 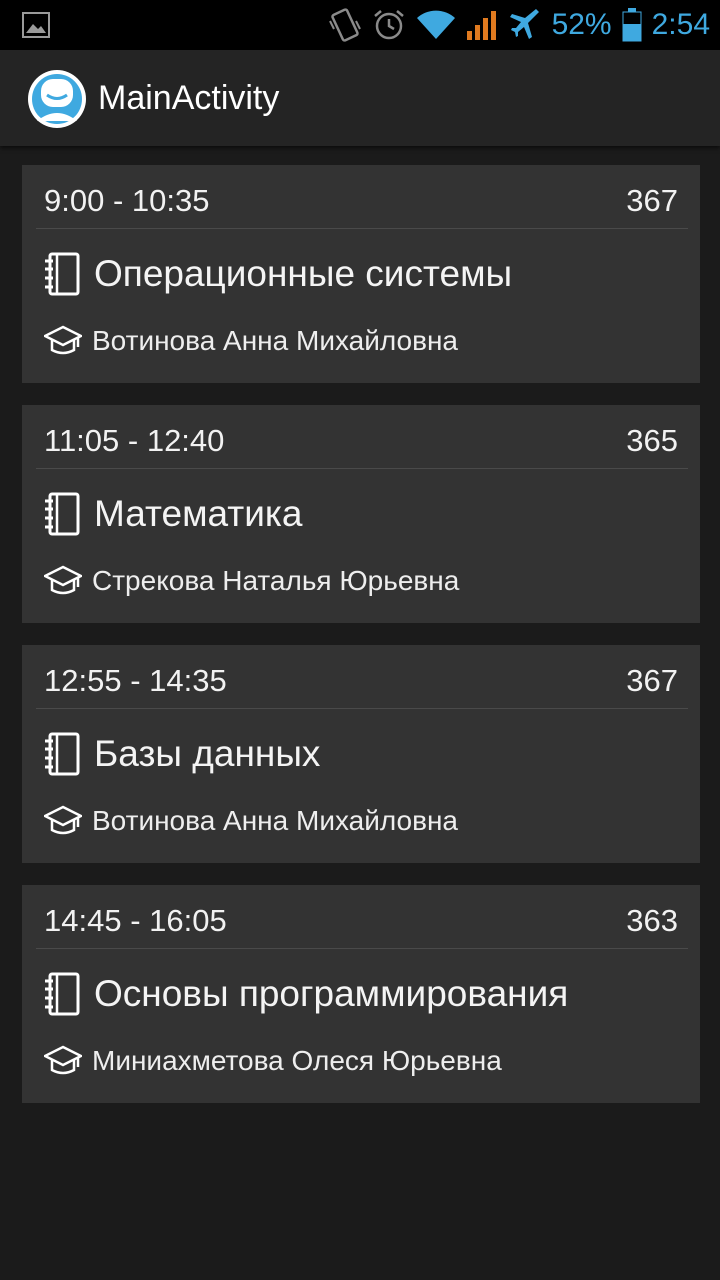 What do you see at coordinates (303, 273) in the screenshot?
I see `lesson-subject: Операционные системы` at bounding box center [303, 273].